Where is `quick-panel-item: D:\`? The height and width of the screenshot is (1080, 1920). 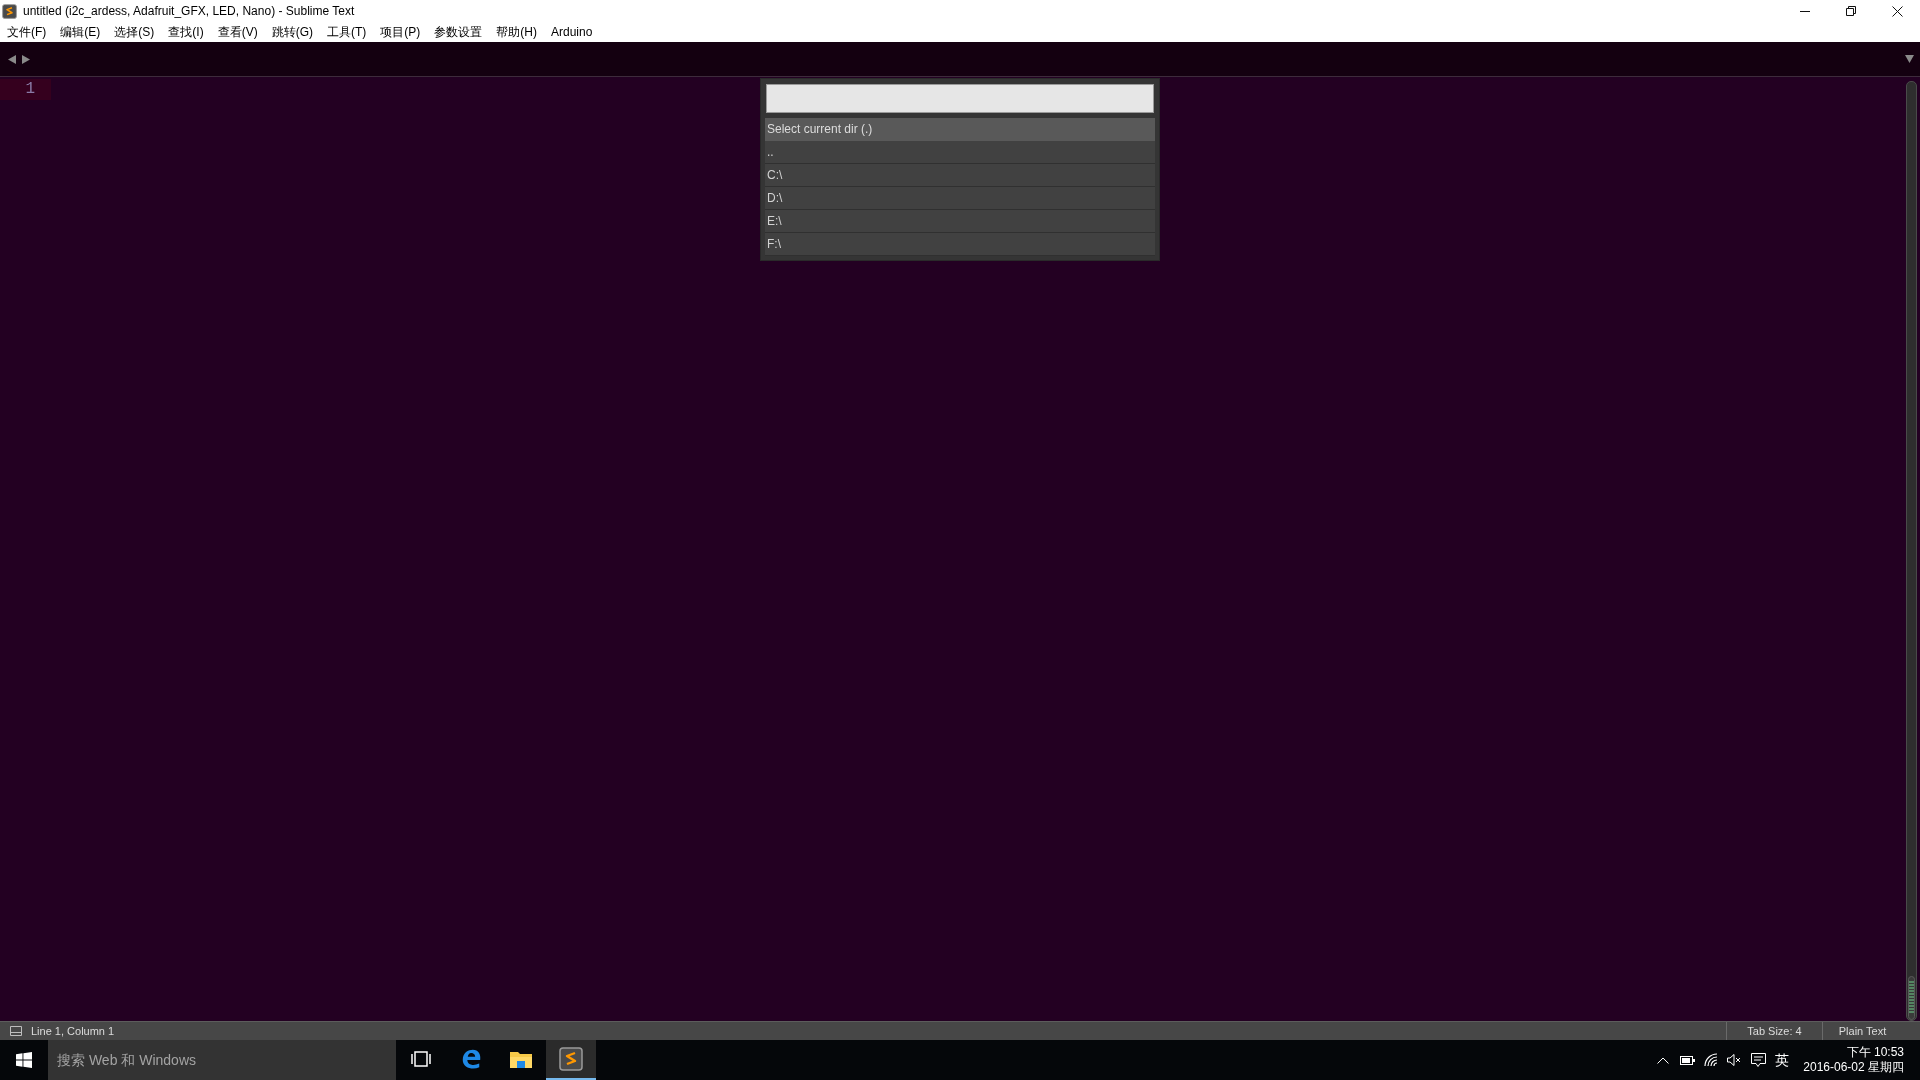
quick-panel-item: D:\ is located at coordinates (960, 198).